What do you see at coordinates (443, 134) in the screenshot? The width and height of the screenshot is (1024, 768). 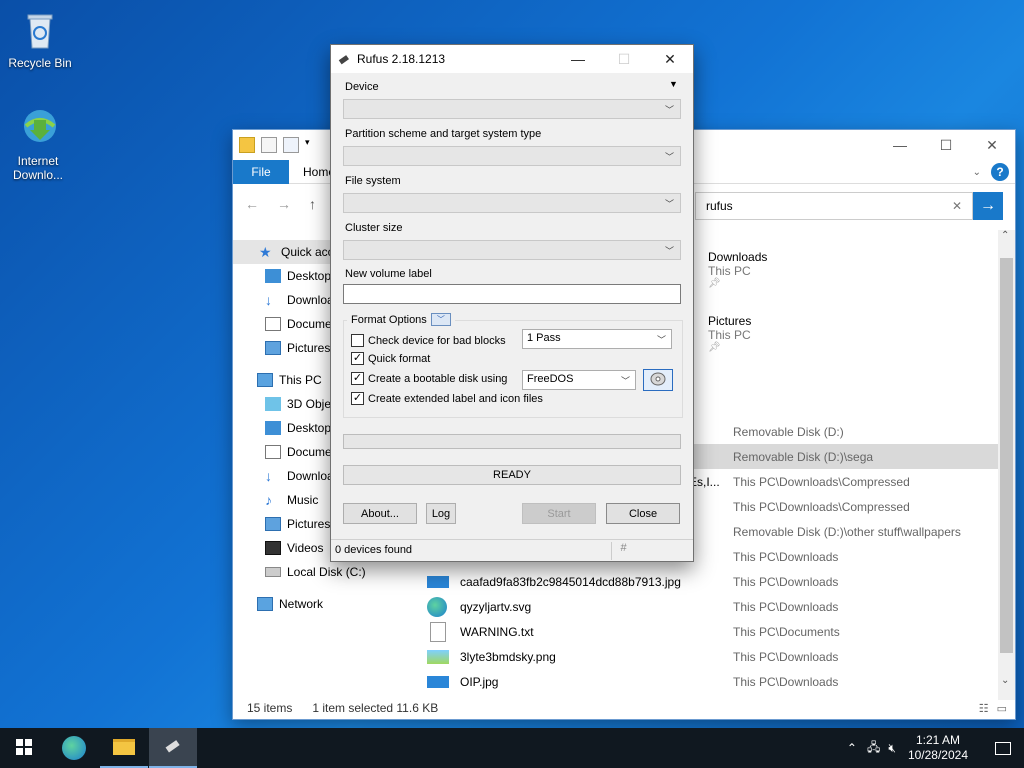 I see `partition-scheme-label: Partition scheme and target system type` at bounding box center [443, 134].